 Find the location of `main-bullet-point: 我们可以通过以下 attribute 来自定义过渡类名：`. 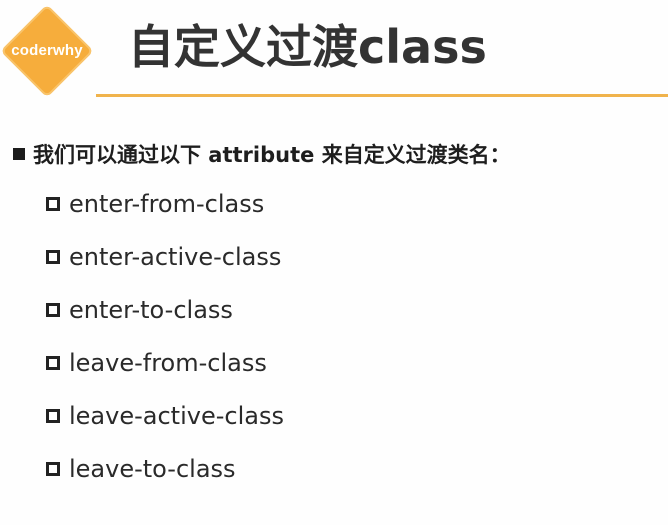

main-bullet-point: 我们可以通过以下 attribute 来自定义过渡类名： is located at coordinates (262, 154).